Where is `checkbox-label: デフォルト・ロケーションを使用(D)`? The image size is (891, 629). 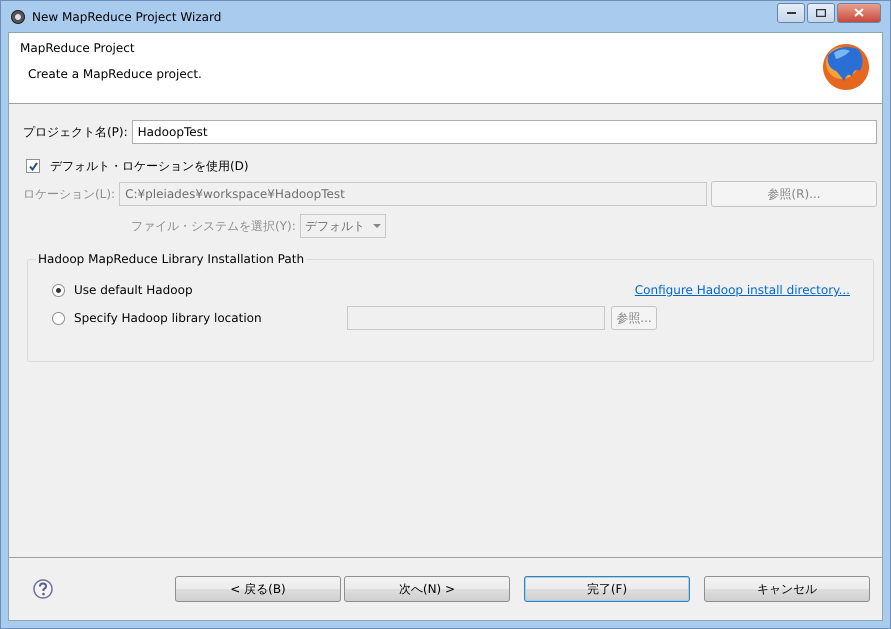
checkbox-label: デフォルト・ロケーションを使用(D) is located at coordinates (149, 166).